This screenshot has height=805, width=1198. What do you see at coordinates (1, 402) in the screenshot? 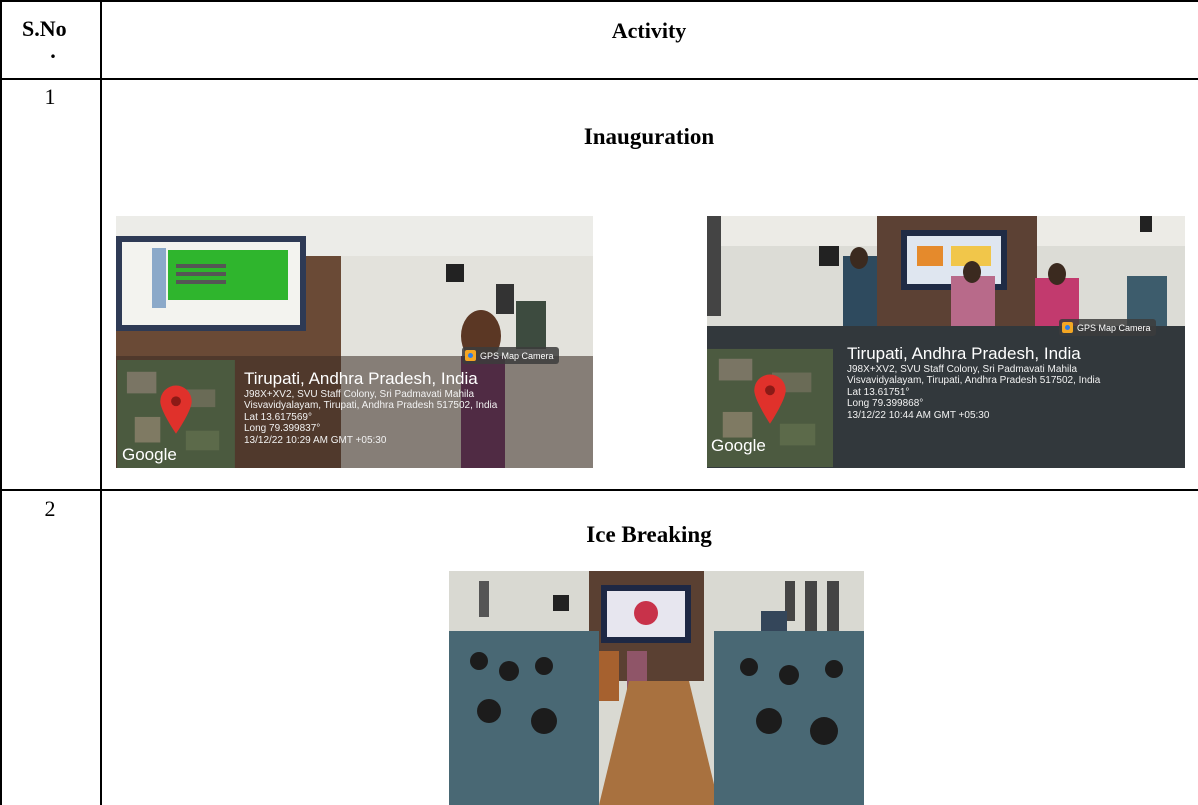
I see `table-border-left` at bounding box center [1, 402].